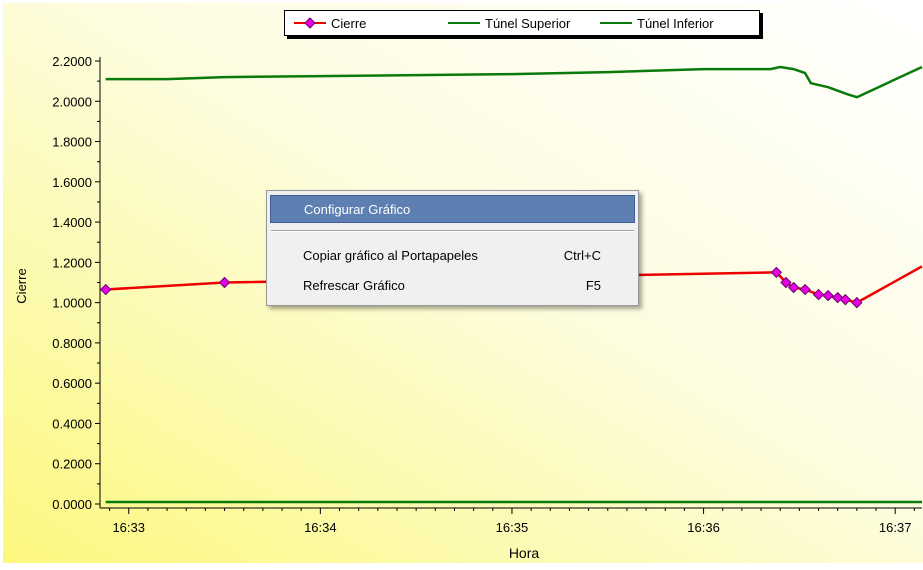 The height and width of the screenshot is (570, 923). I want to click on x-tick-label: 16:36, so click(703, 527).